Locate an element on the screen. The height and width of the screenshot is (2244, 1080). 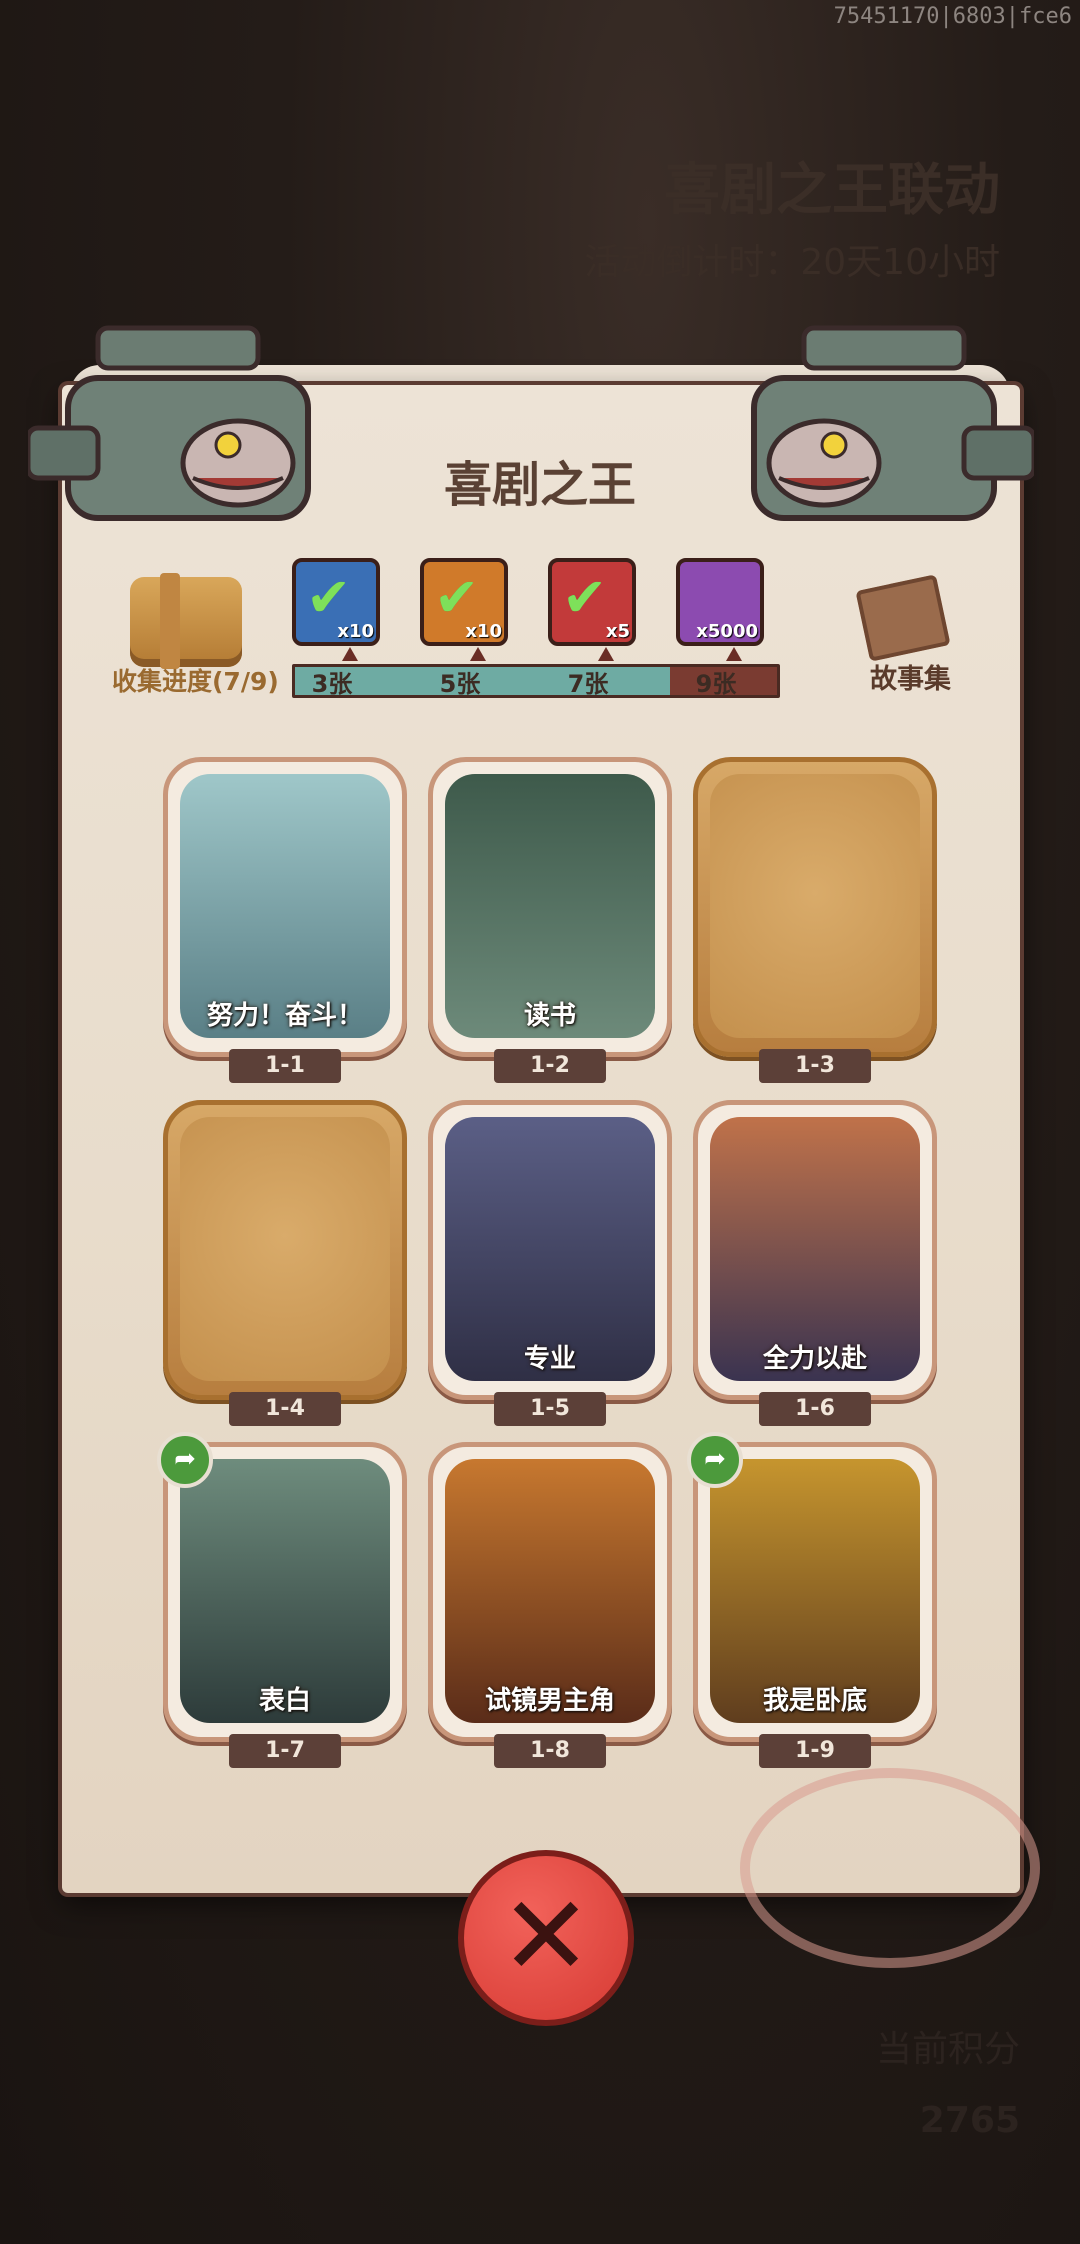
story-card: 全力以赴 is located at coordinates (815, 1250).